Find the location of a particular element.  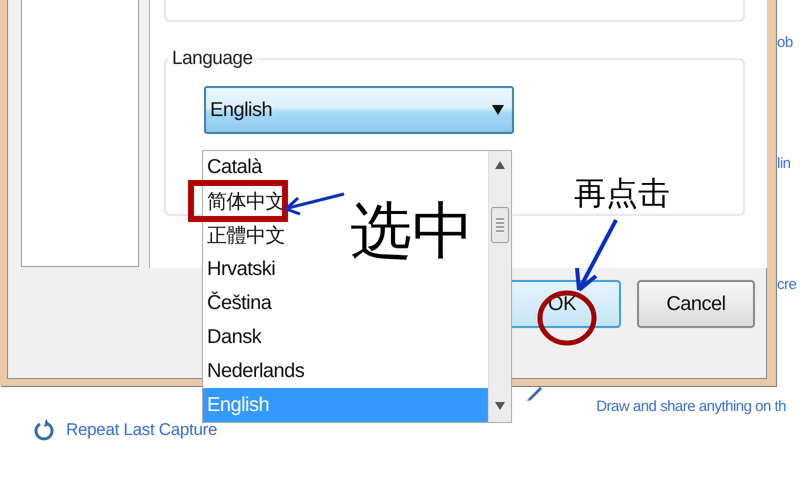

scrollbar is located at coordinates (499, 286).